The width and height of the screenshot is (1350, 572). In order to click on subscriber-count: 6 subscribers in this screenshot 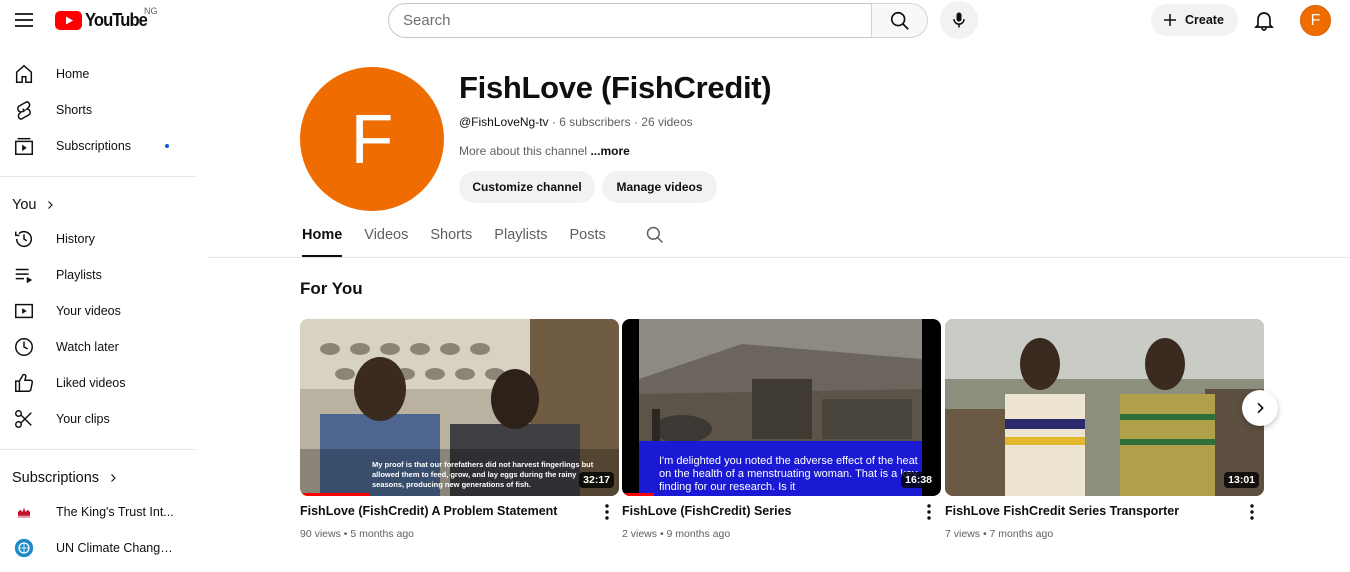, I will do `click(595, 122)`.